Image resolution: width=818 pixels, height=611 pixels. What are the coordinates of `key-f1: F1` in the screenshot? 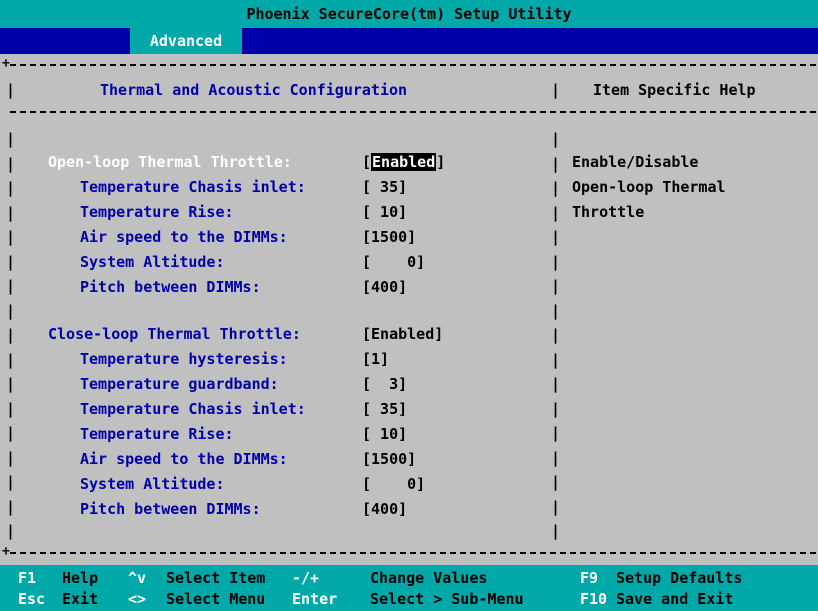 It's located at (27, 578).